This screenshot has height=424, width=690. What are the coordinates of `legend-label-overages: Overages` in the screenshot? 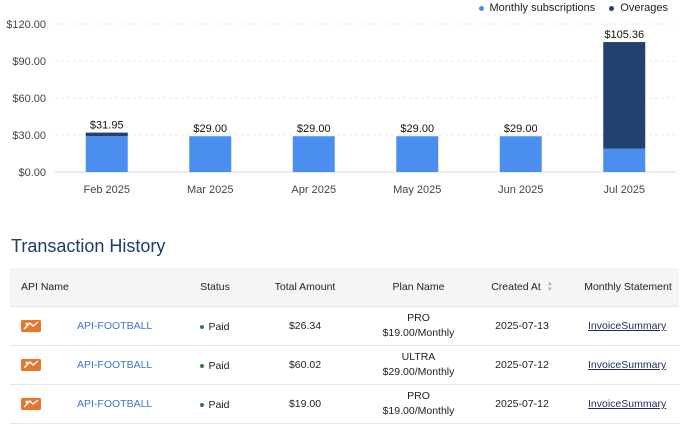 It's located at (644, 8).